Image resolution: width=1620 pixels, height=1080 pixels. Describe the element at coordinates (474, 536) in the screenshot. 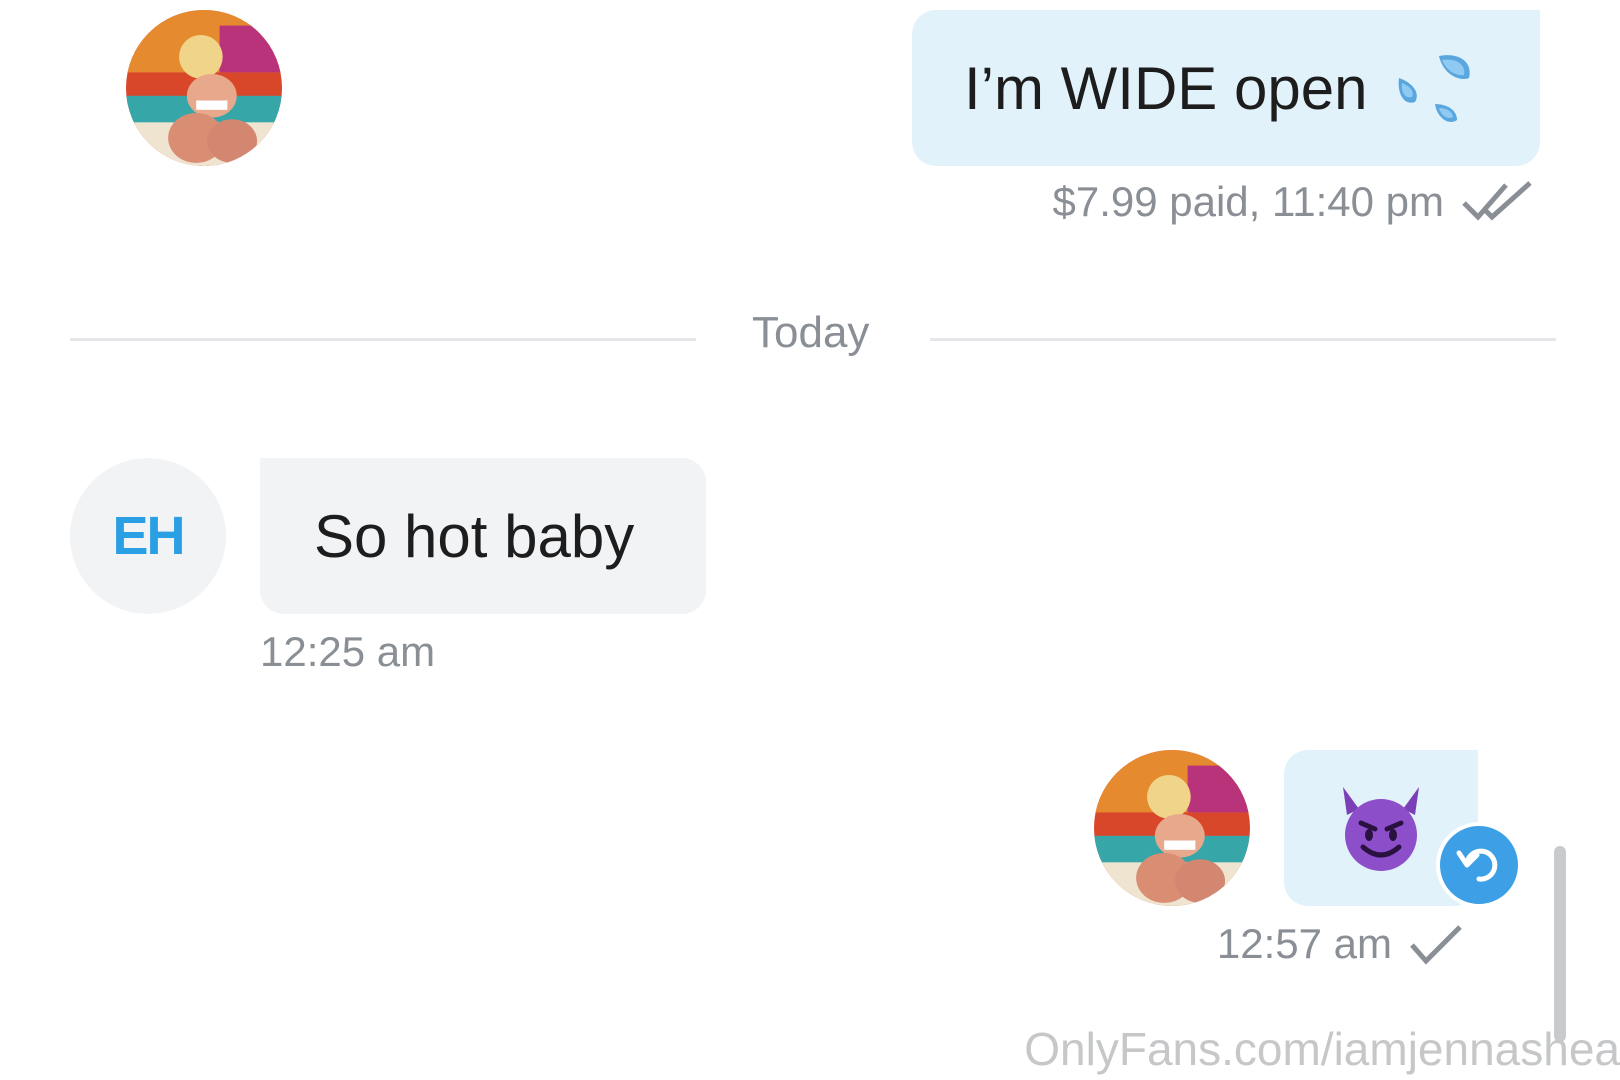

I see `message-text: So hot baby` at that location.